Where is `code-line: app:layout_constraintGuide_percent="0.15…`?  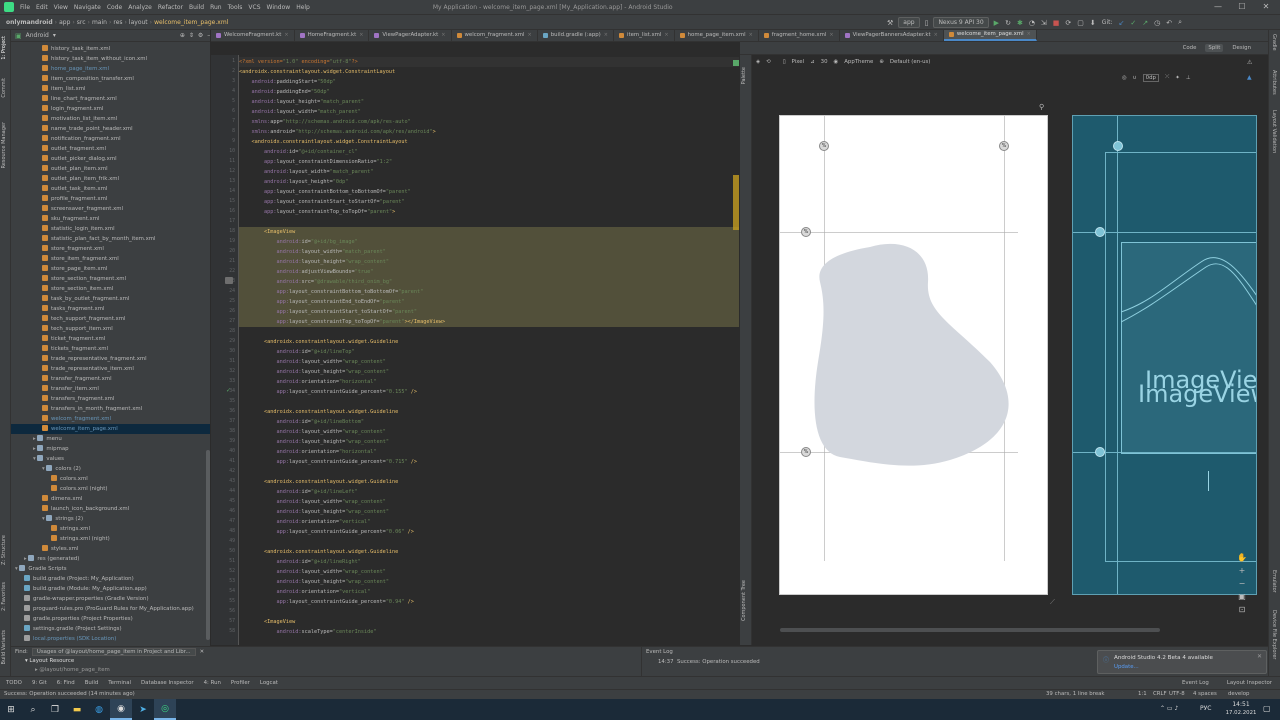
code-line: app:layout_constraintGuide_percent="0.15… is located at coordinates (489, 392).